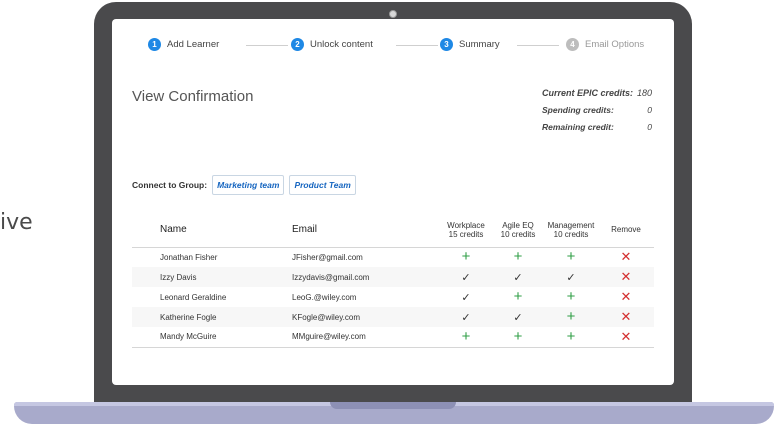  I want to click on table-row: Izzy Davis Izzydavis@gmail.com ✓ ✓ ✓ ✕, so click(393, 277).